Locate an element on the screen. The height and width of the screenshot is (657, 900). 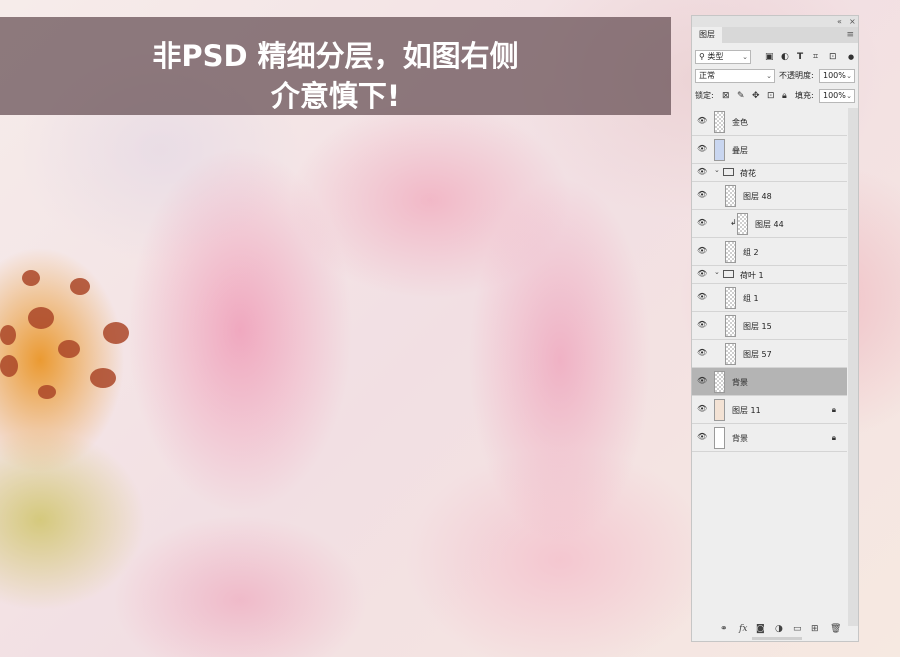
lock-move-icon: ✥ is located at coordinates (756, 96).